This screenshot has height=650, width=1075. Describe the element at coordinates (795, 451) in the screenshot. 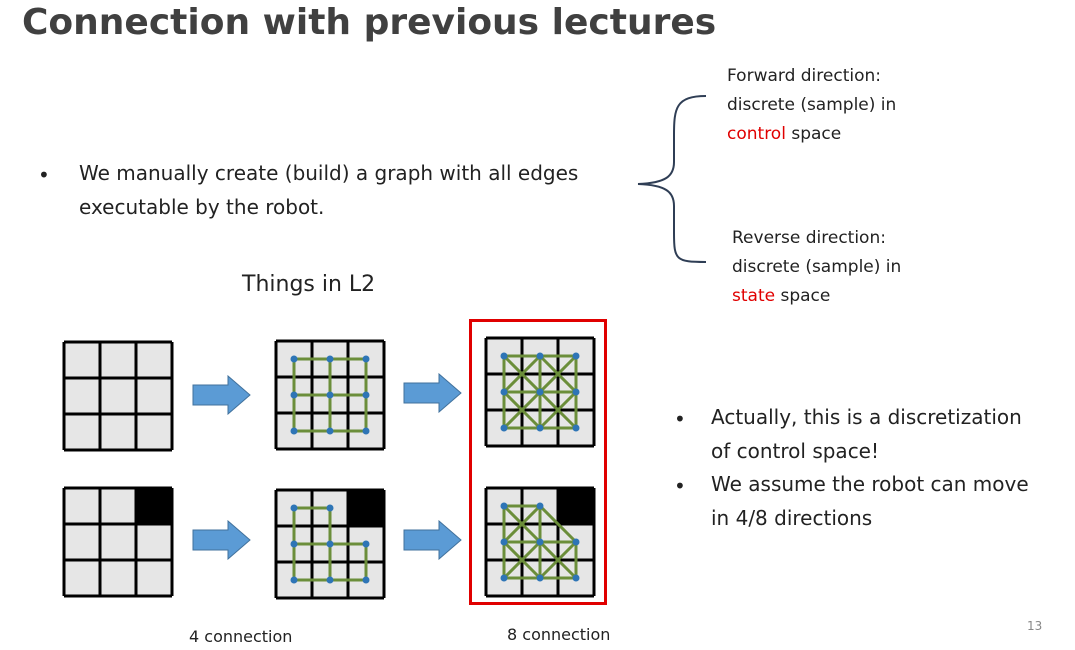

I see `right-bullet-1-line-2: of control space!` at that location.